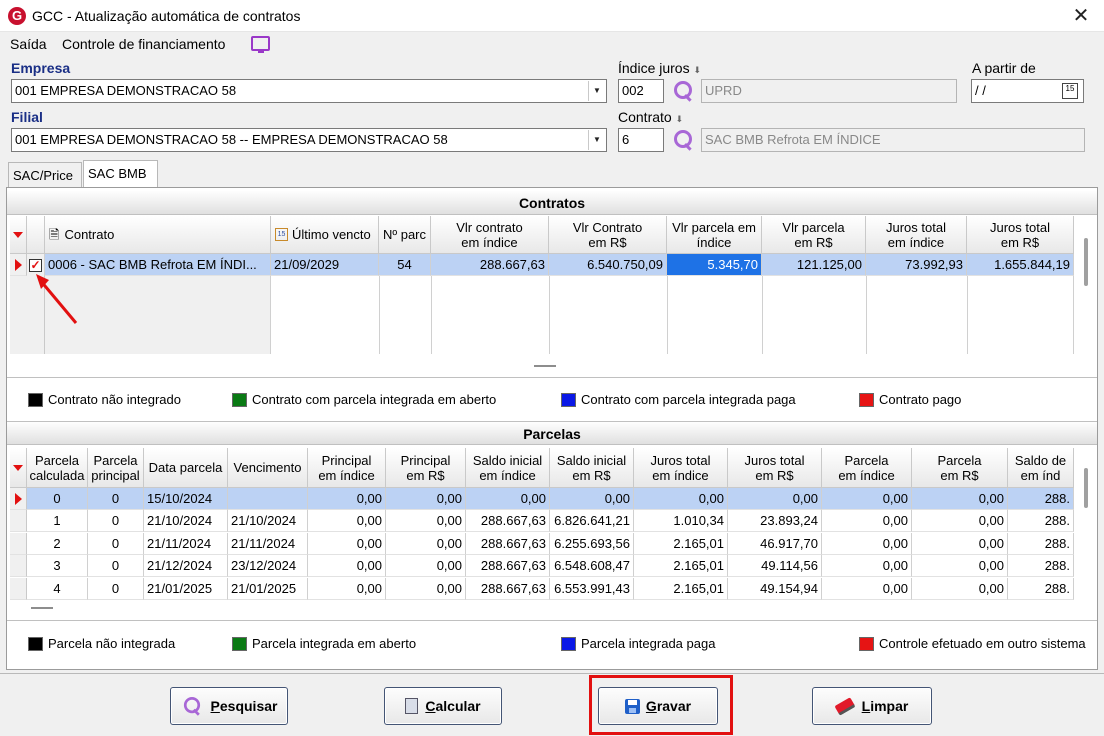 The height and width of the screenshot is (736, 1104). What do you see at coordinates (268, 589) in the screenshot?
I see `parcela-cell: 21/01/2025` at bounding box center [268, 589].